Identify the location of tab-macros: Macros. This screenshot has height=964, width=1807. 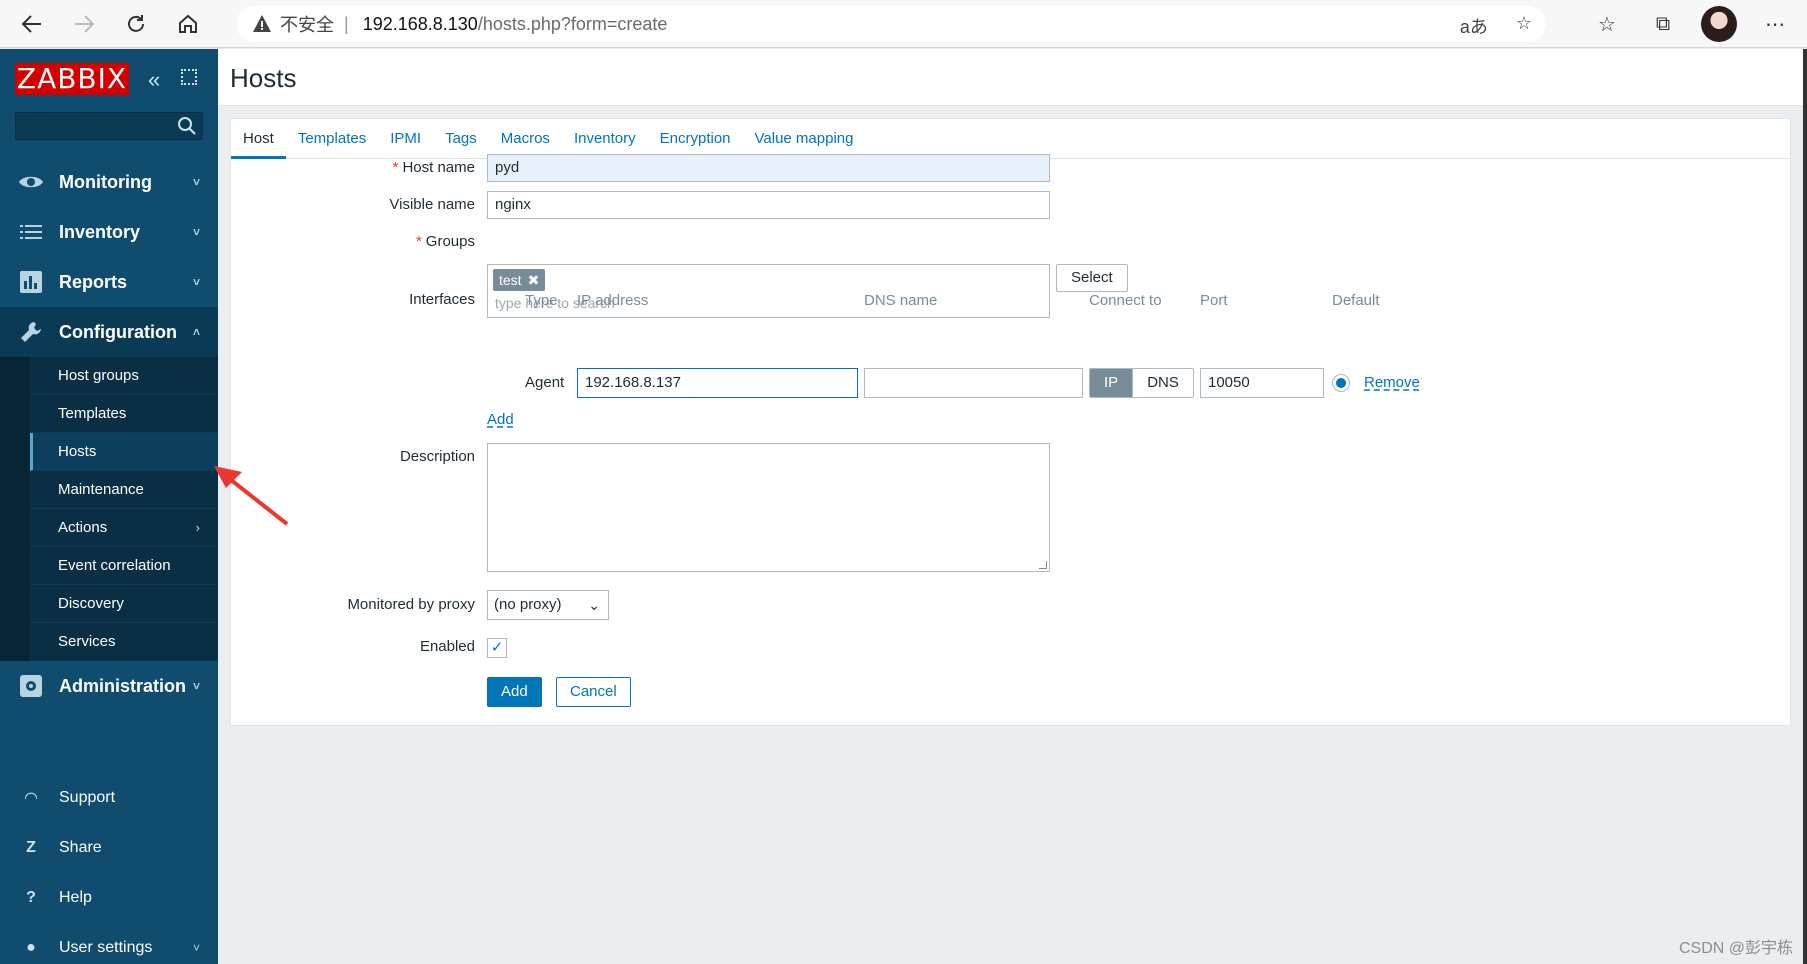
(525, 139).